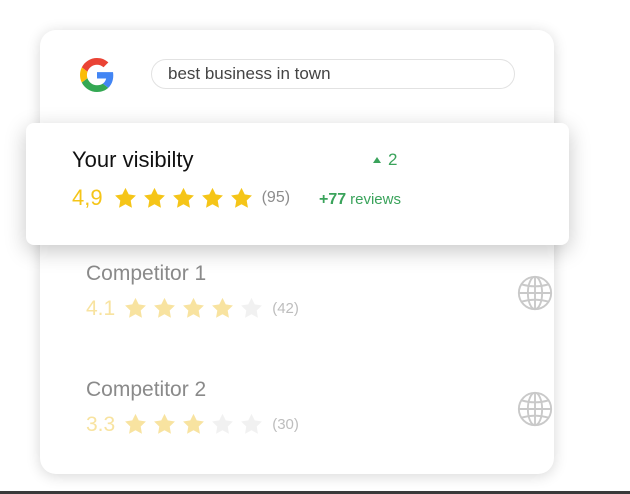  I want to click on your-rating: 4,9 (95), so click(181, 198).